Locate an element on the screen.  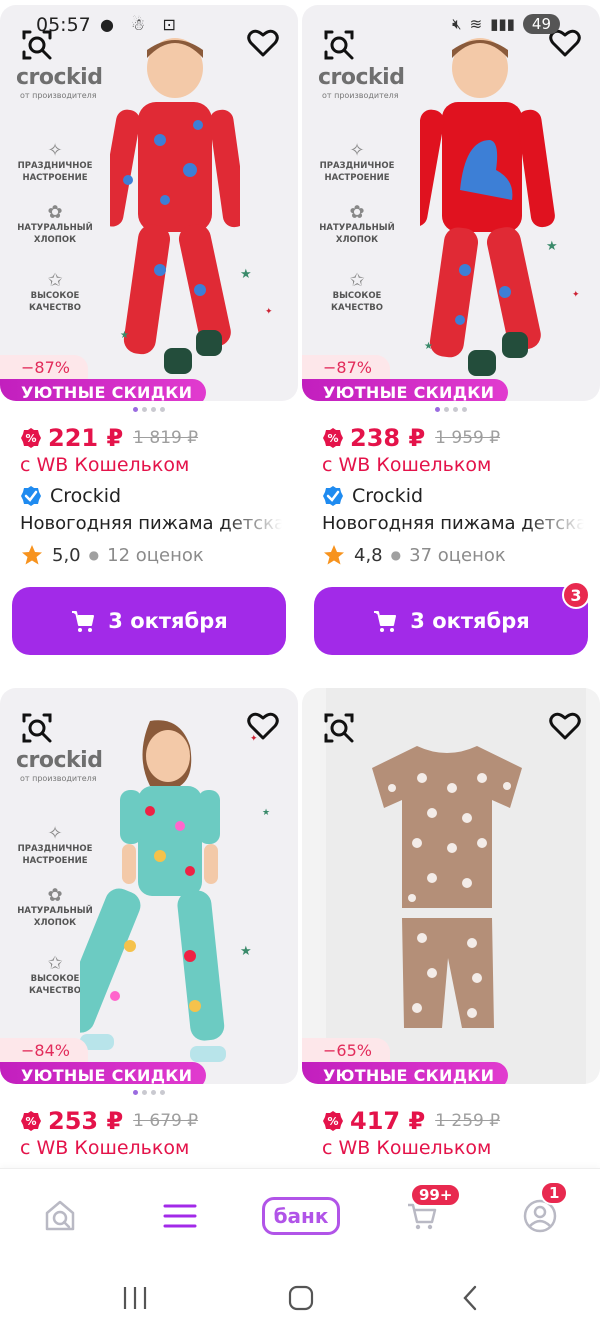
old-price: 1 959 ₽ is located at coordinates (468, 438).